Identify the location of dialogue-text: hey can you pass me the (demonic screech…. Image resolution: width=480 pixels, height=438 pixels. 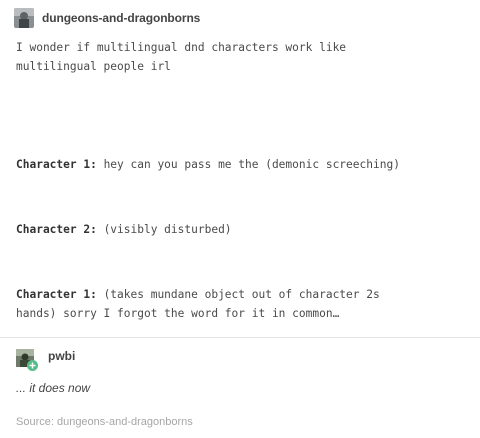
(248, 164).